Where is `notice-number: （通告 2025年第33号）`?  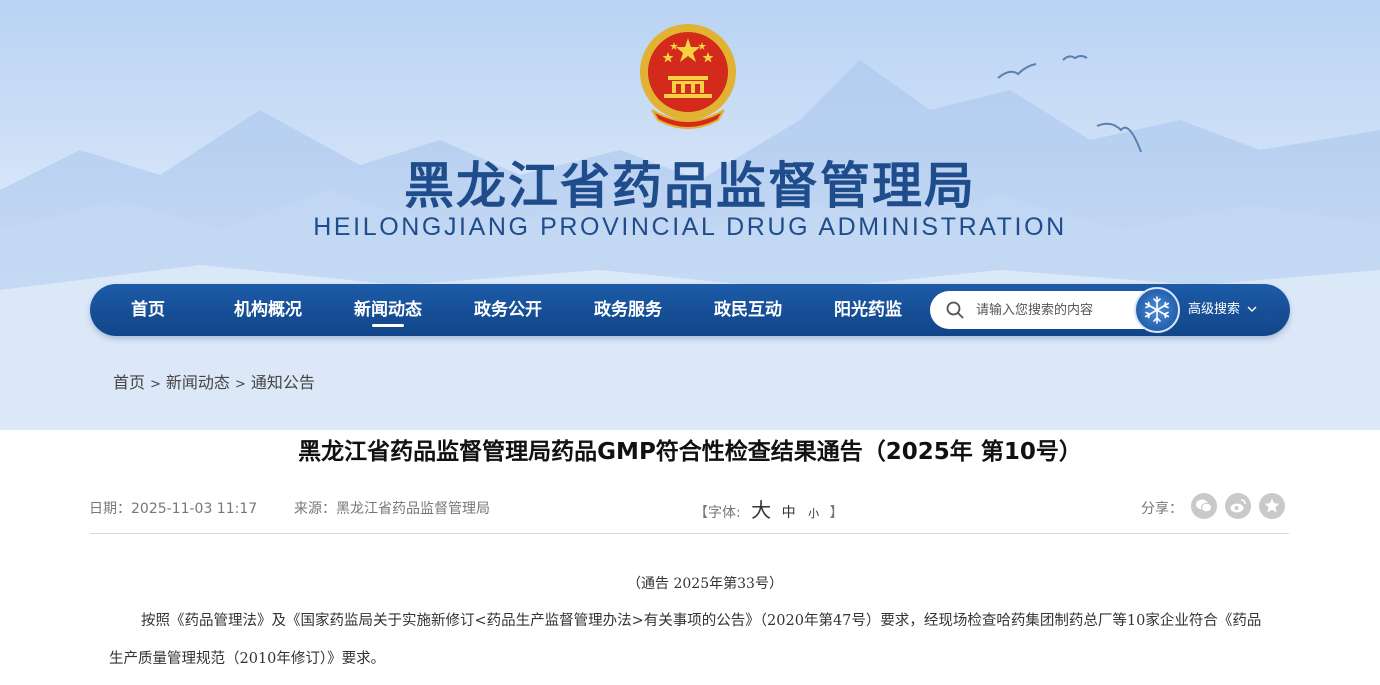
notice-number: （通告 2025年第33号） is located at coordinates (705, 584).